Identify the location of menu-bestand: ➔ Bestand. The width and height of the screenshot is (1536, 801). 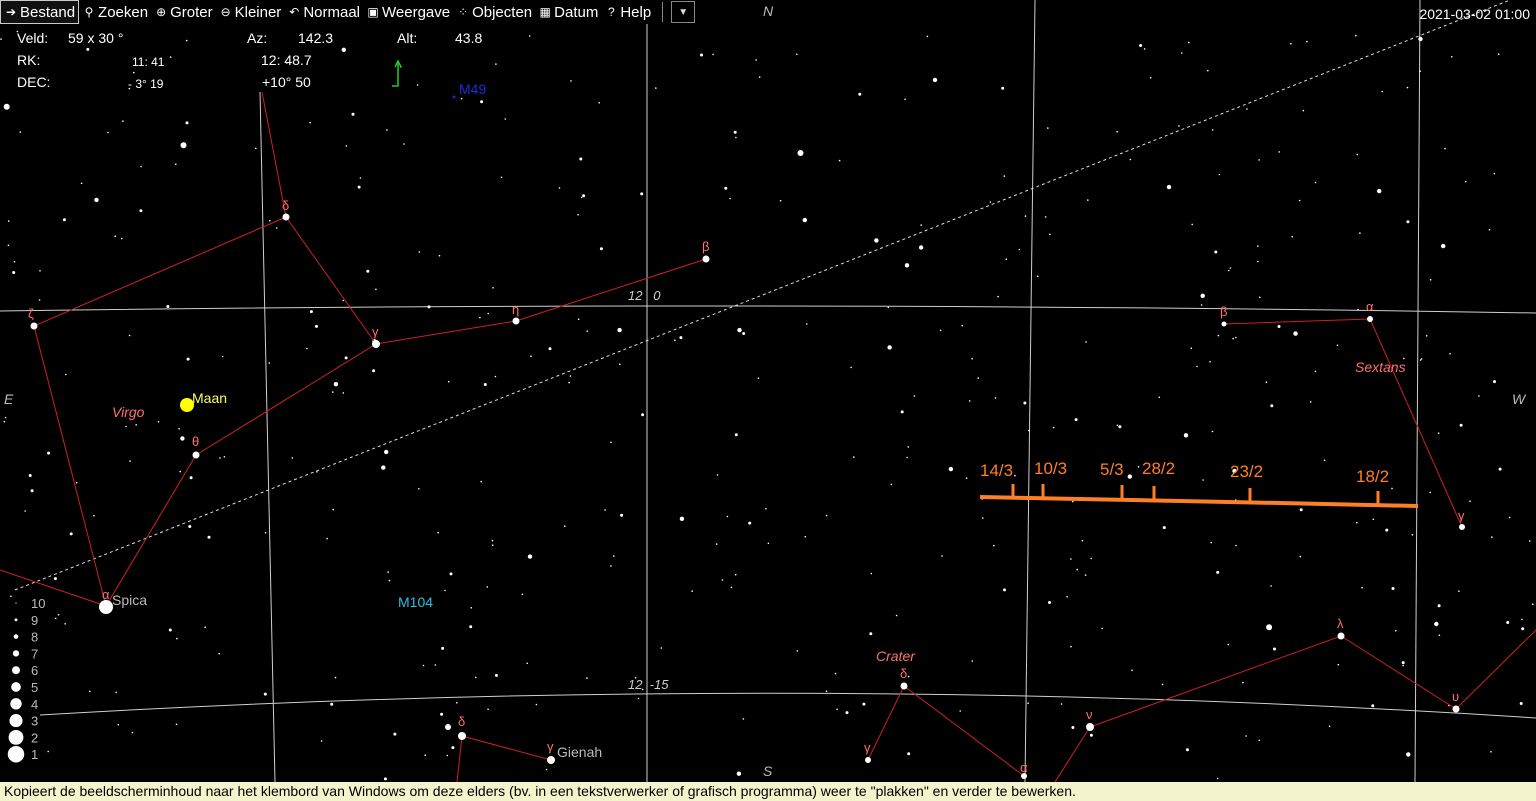
(40, 12).